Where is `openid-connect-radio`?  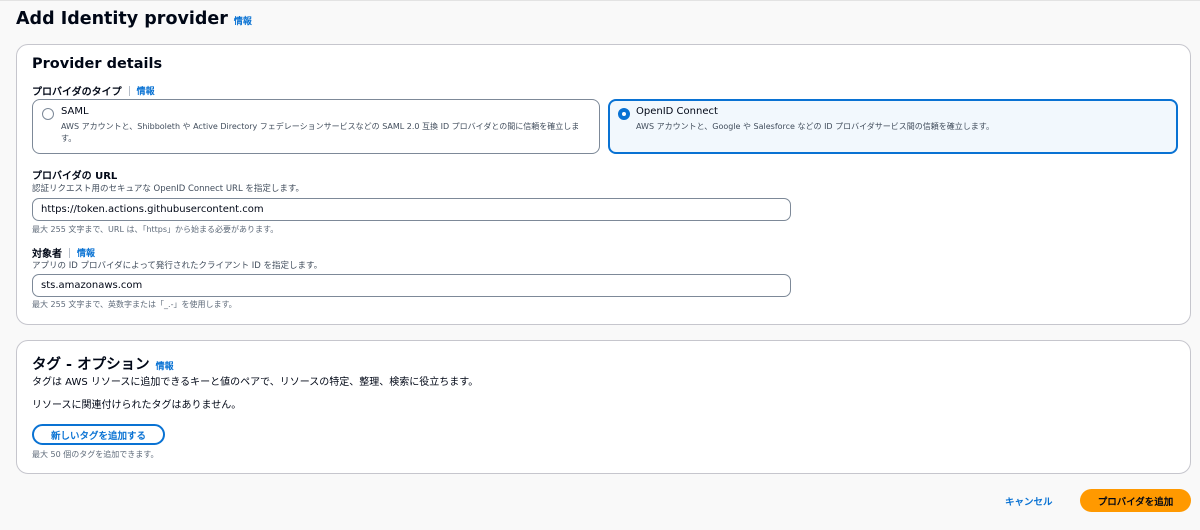
openid-connect-radio is located at coordinates (624, 114).